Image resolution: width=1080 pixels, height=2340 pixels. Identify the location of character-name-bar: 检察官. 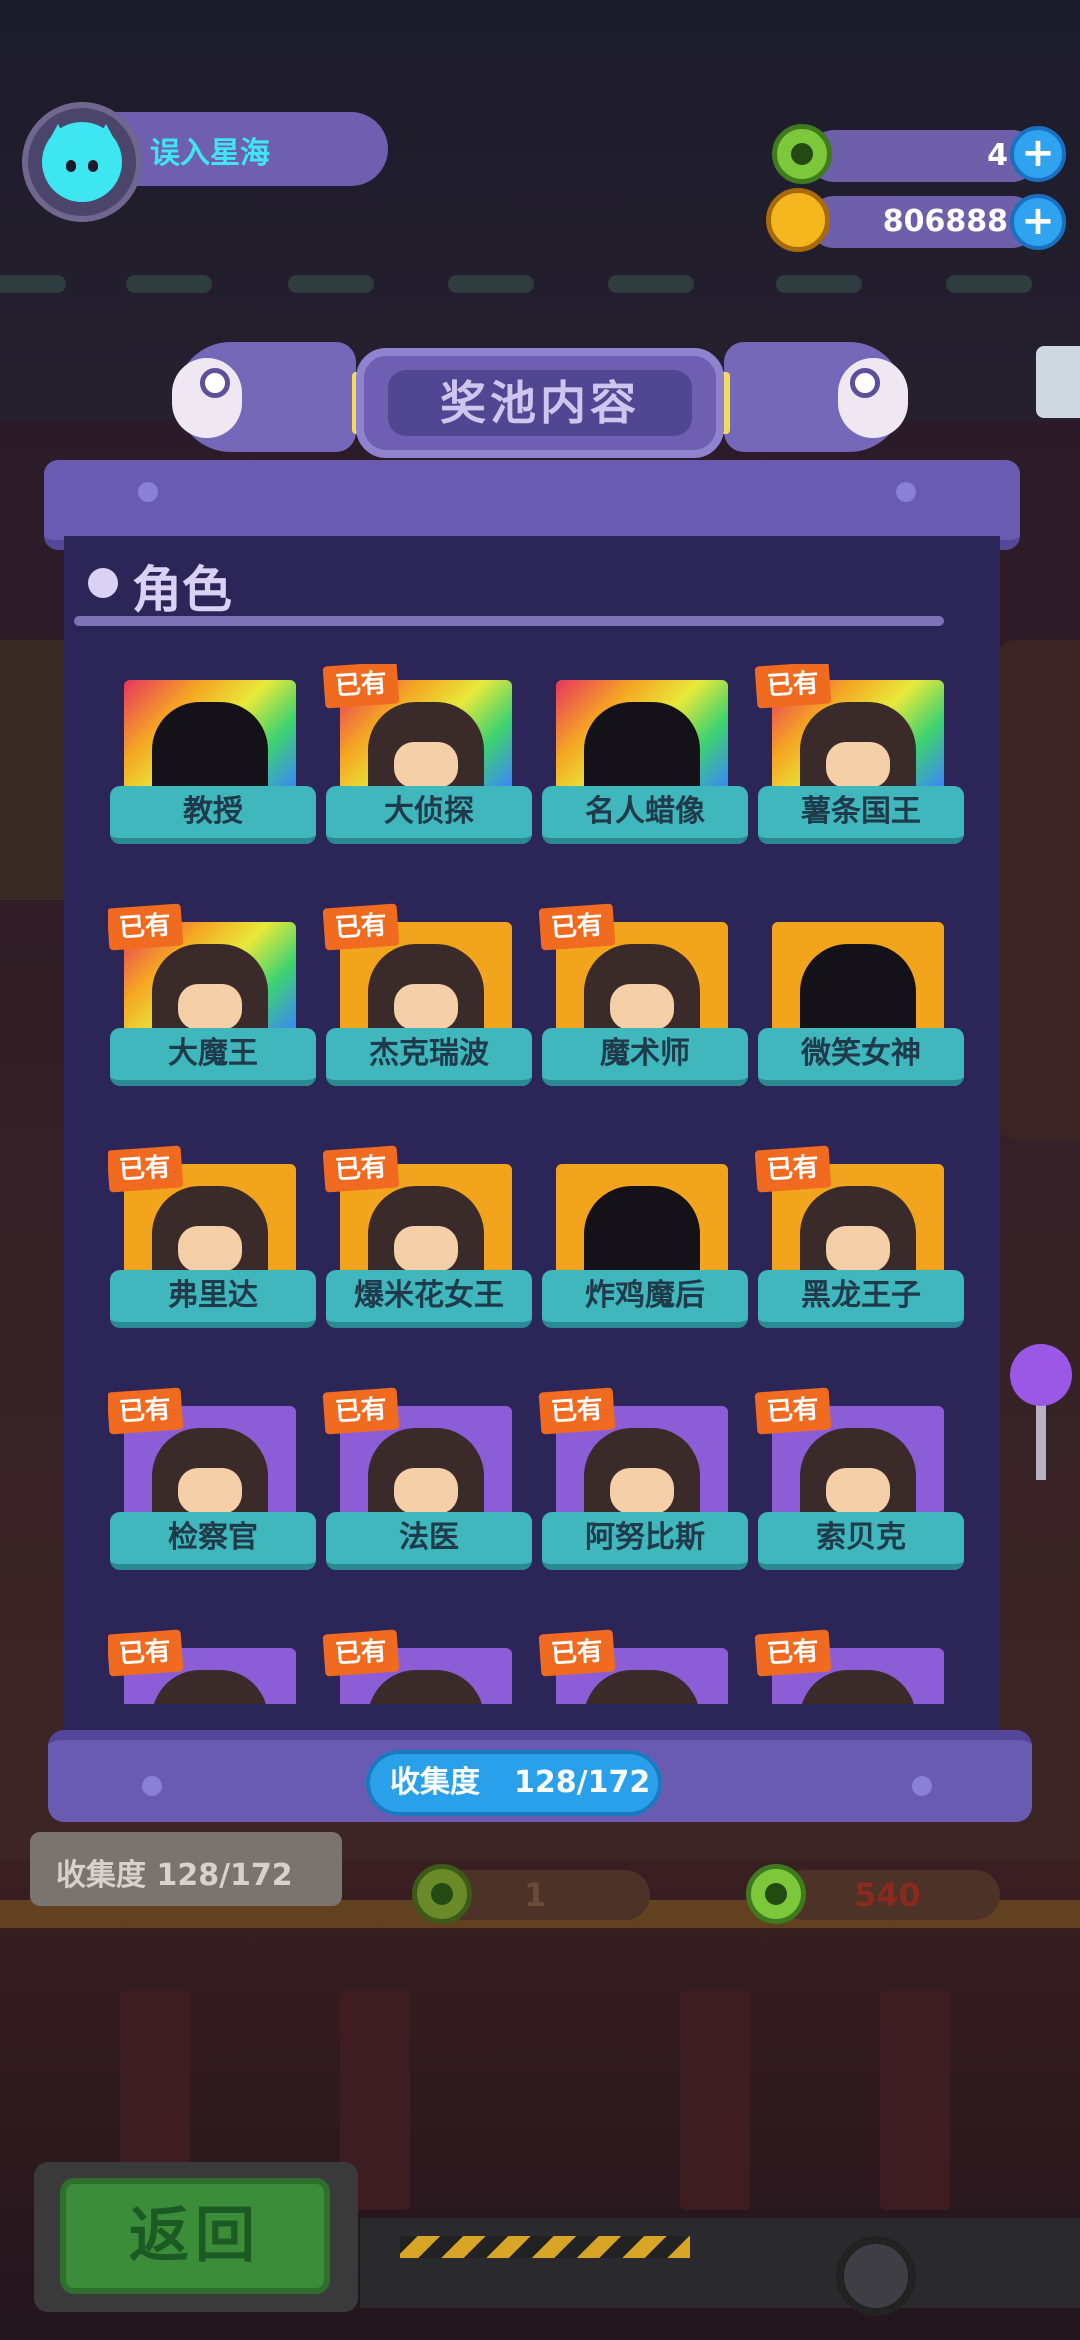
(213, 1541).